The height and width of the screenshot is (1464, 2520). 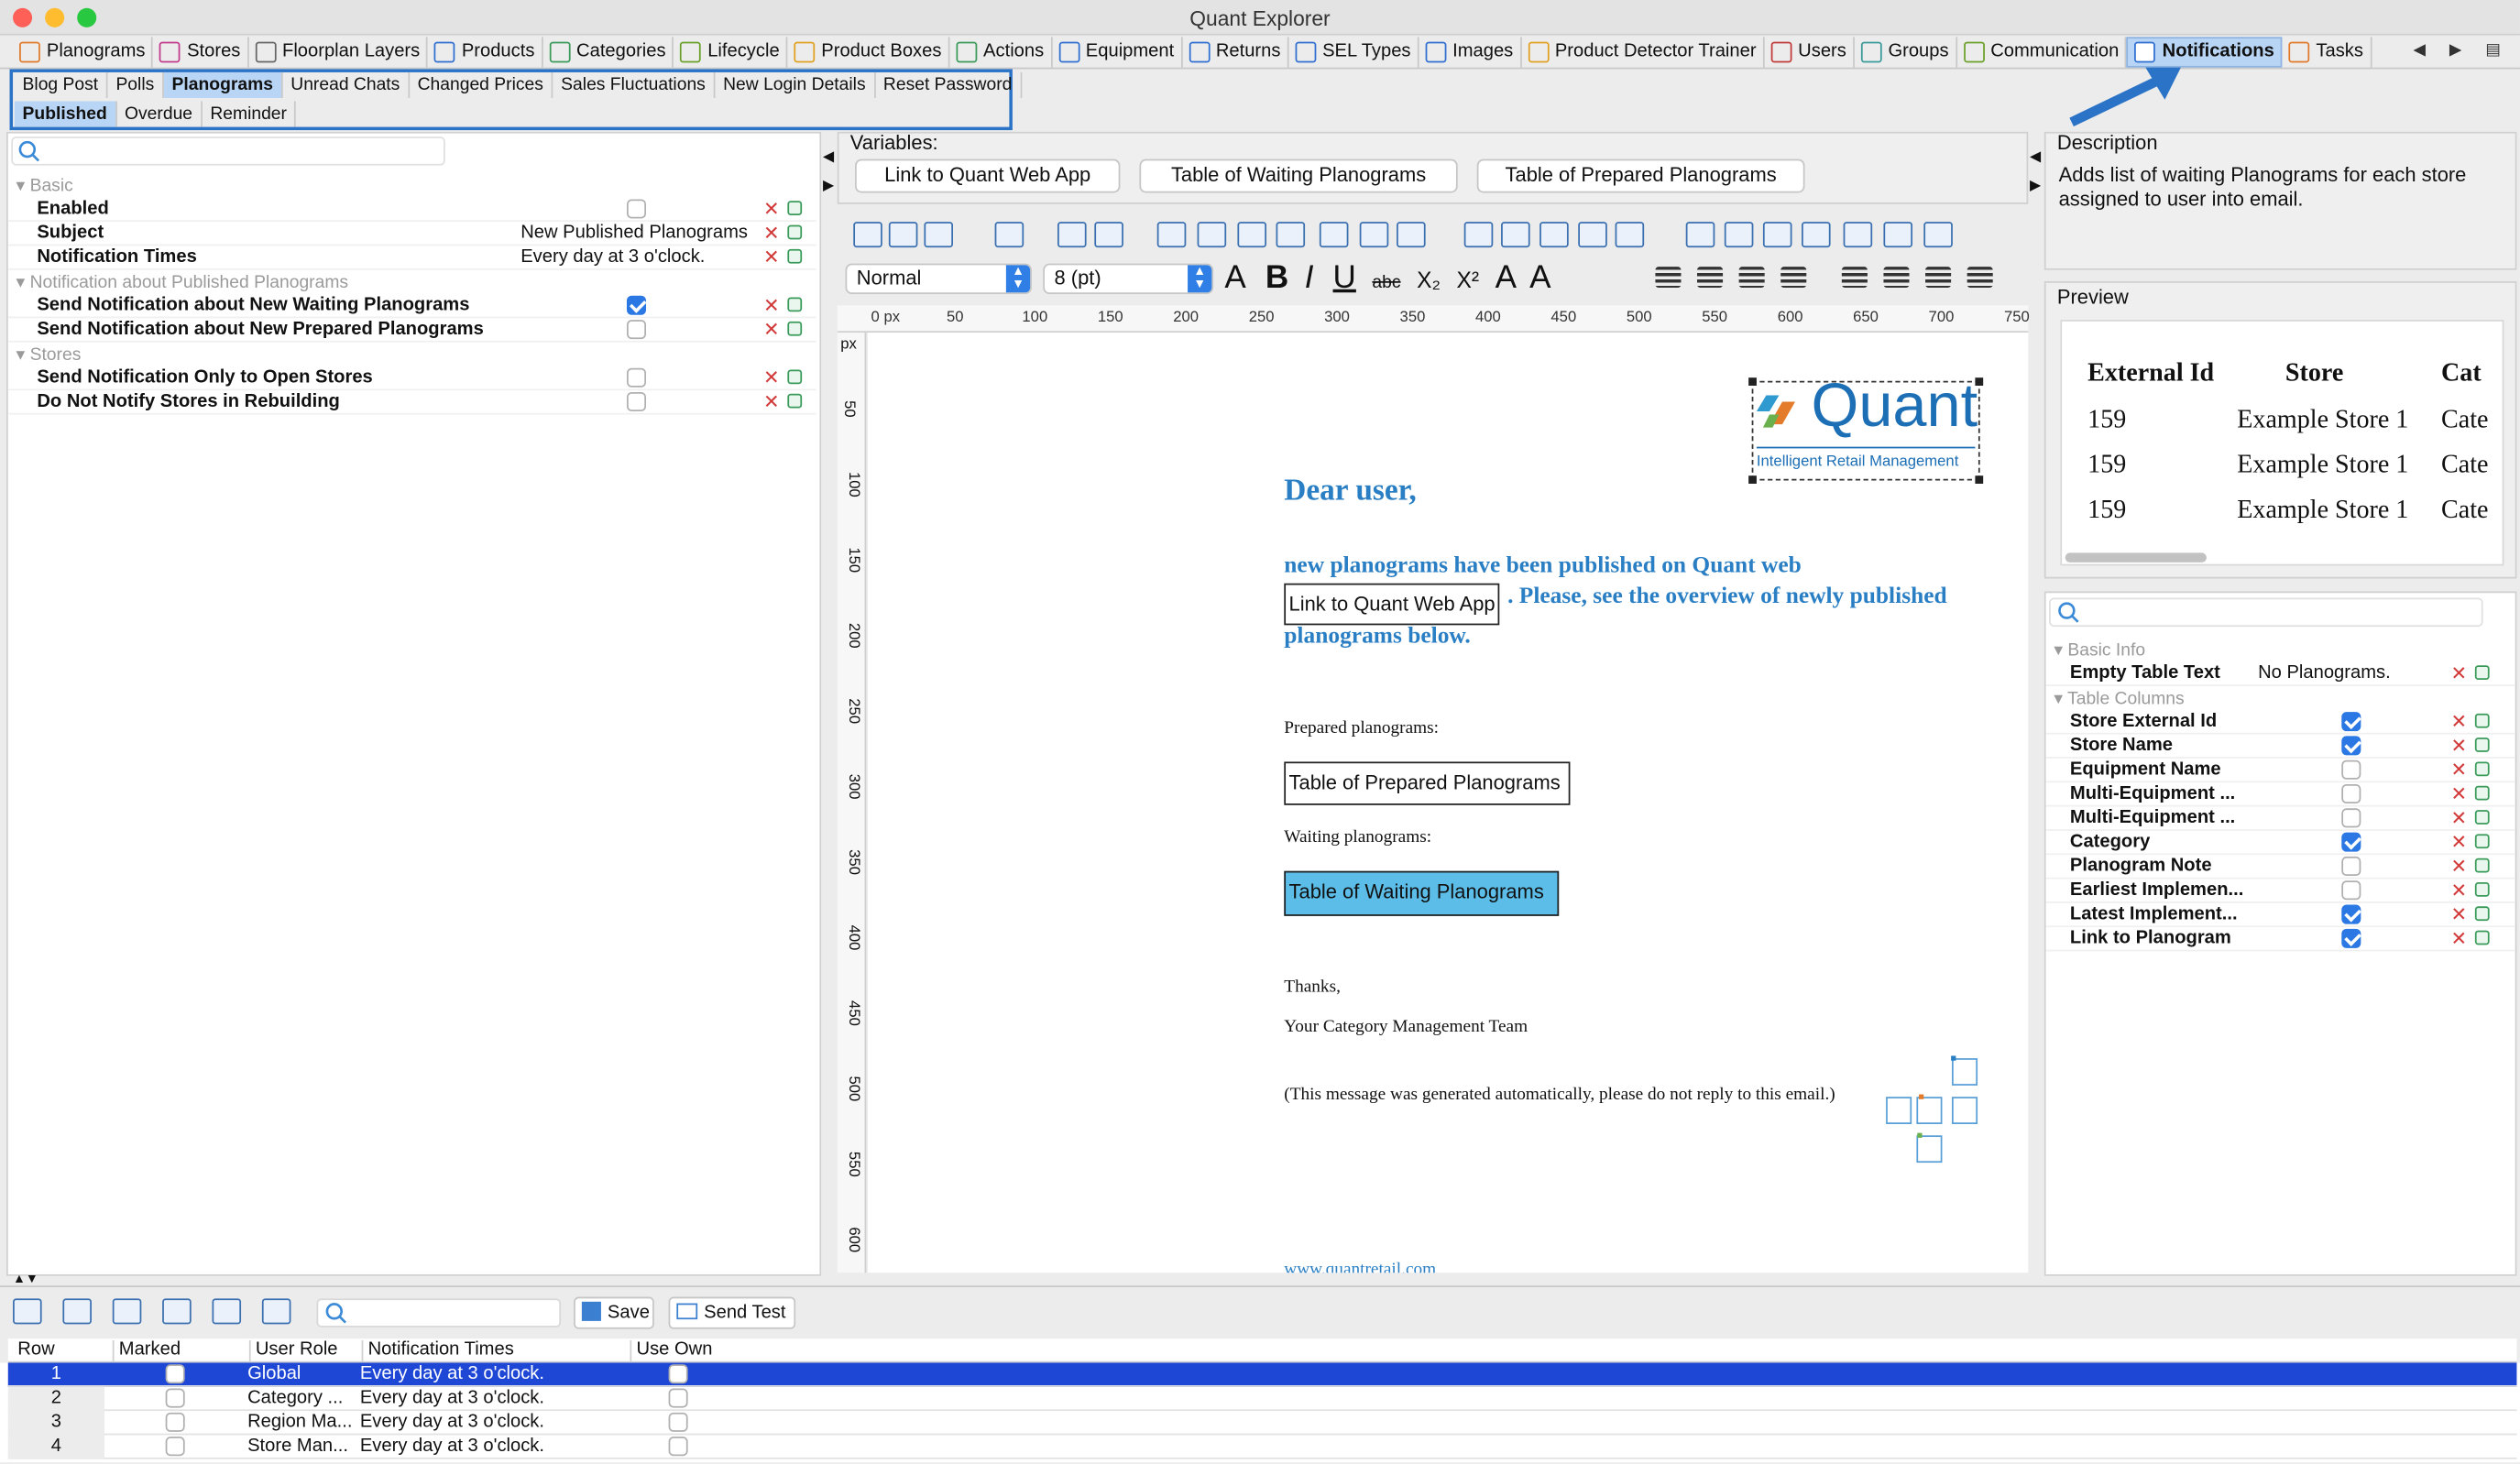 I want to click on italic-icon: I, so click(x=1309, y=278).